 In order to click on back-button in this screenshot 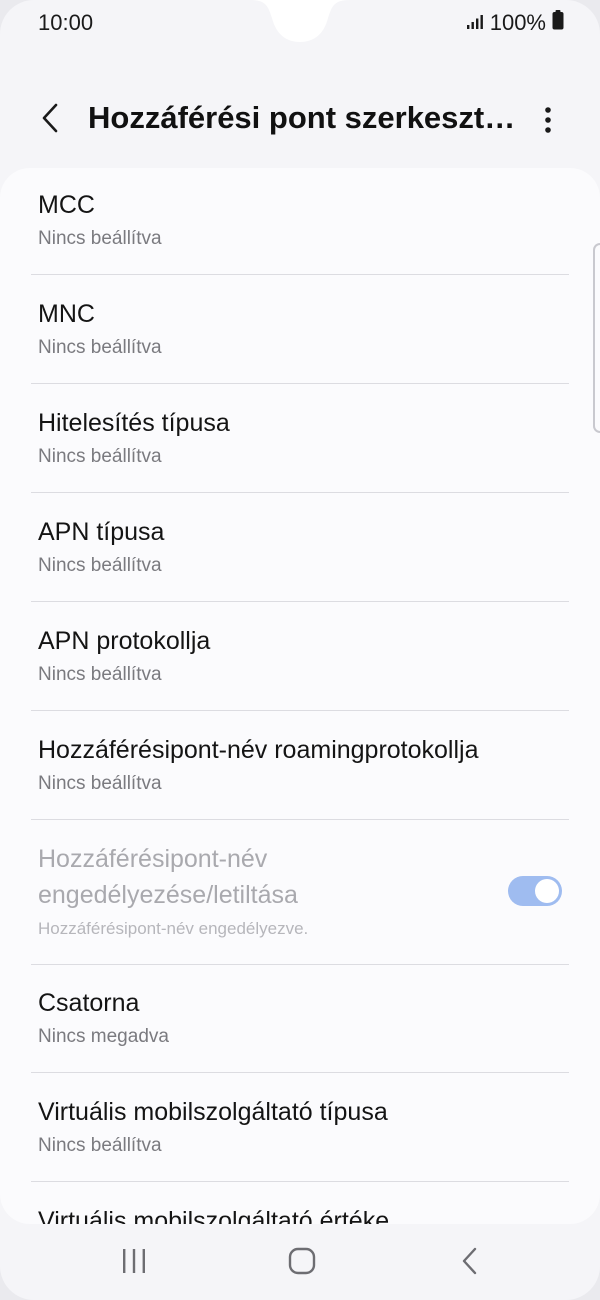, I will do `click(50, 118)`.